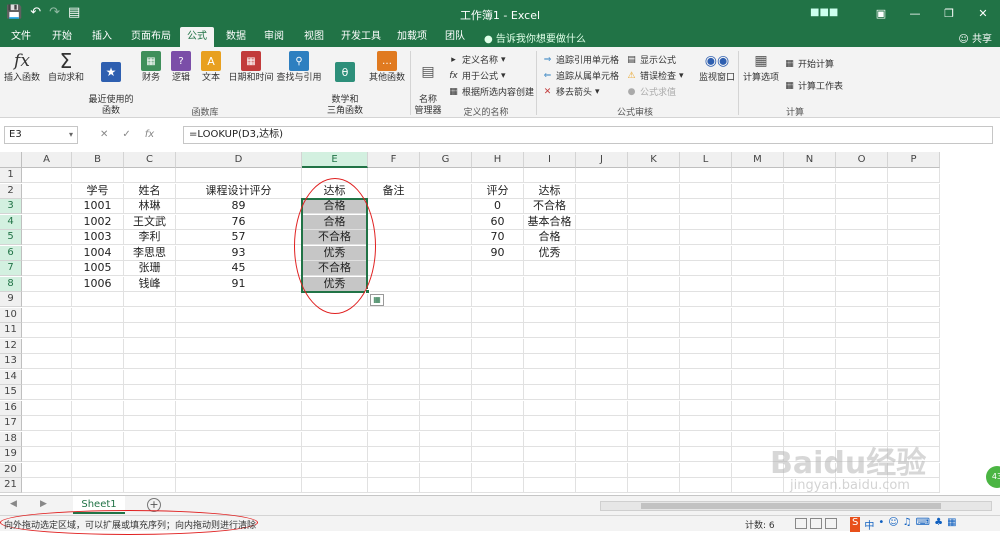  I want to click on define-name-button: ▸ 定义名称 ▾, so click(476, 60).